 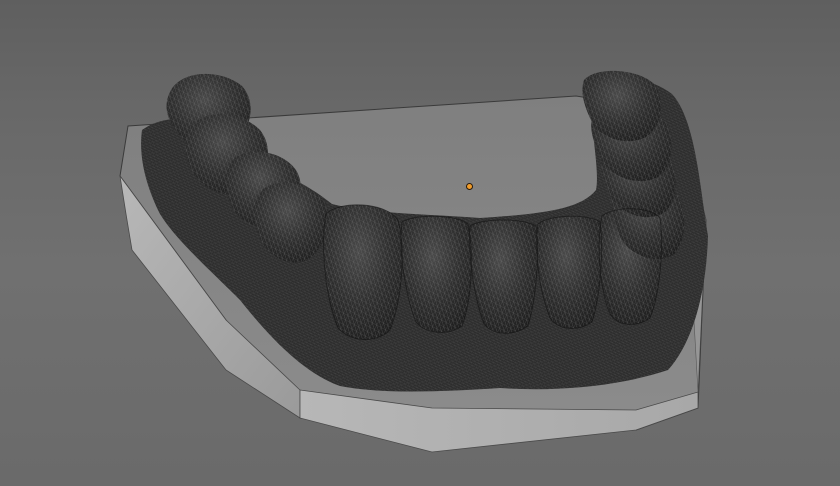 I want to click on object-origin-point, so click(x=469, y=186).